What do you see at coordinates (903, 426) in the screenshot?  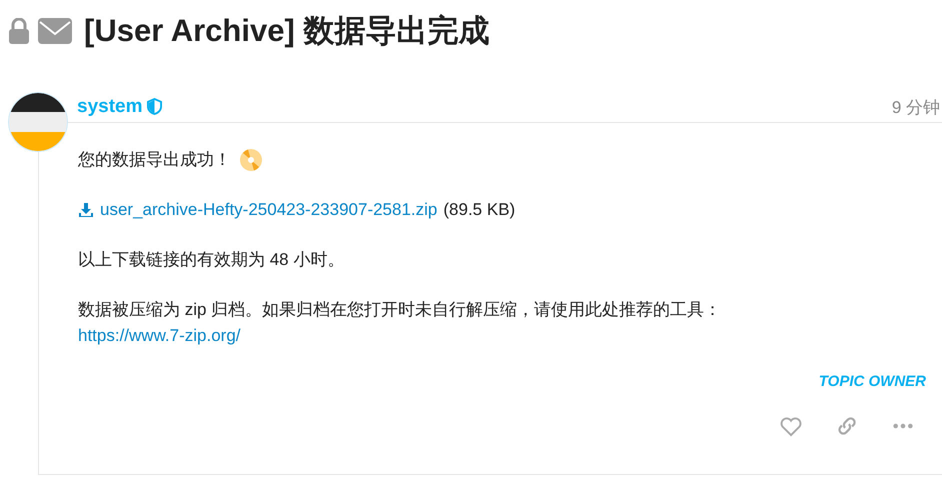 I see `more-icon` at bounding box center [903, 426].